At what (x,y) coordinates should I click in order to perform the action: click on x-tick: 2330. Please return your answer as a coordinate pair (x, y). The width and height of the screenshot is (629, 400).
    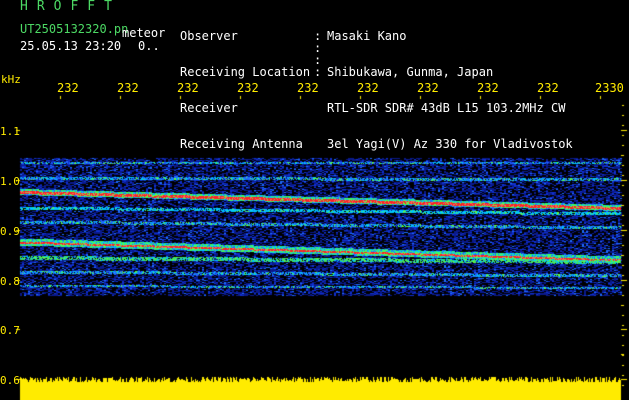
    Looking at the image, I should click on (609, 88).